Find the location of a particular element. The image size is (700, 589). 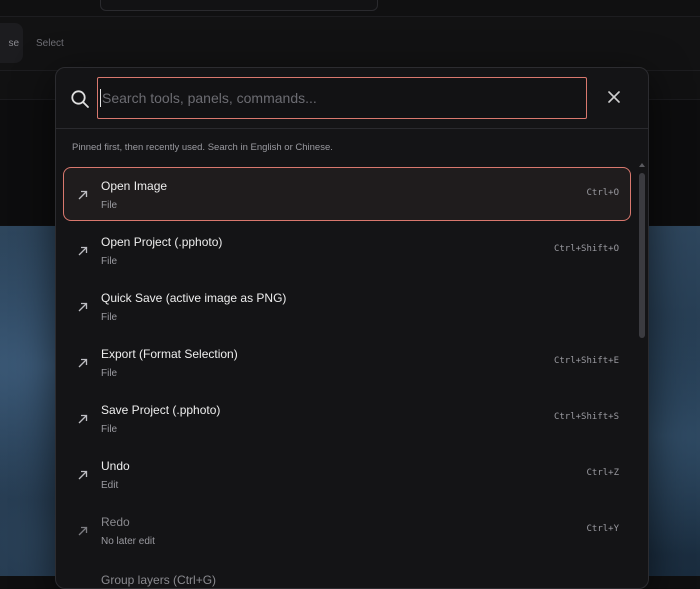

command-item-undo: Undo Edit Ctrl+Z is located at coordinates (347, 474).